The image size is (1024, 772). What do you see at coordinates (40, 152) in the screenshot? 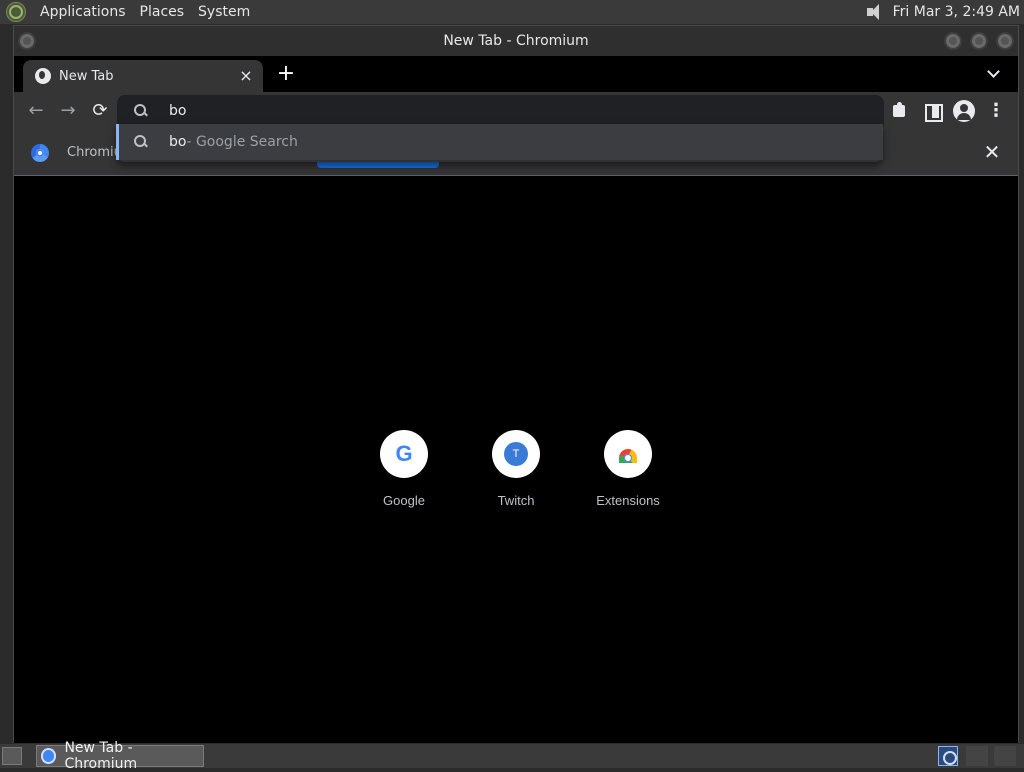
I see `chromium-logo-icon` at bounding box center [40, 152].